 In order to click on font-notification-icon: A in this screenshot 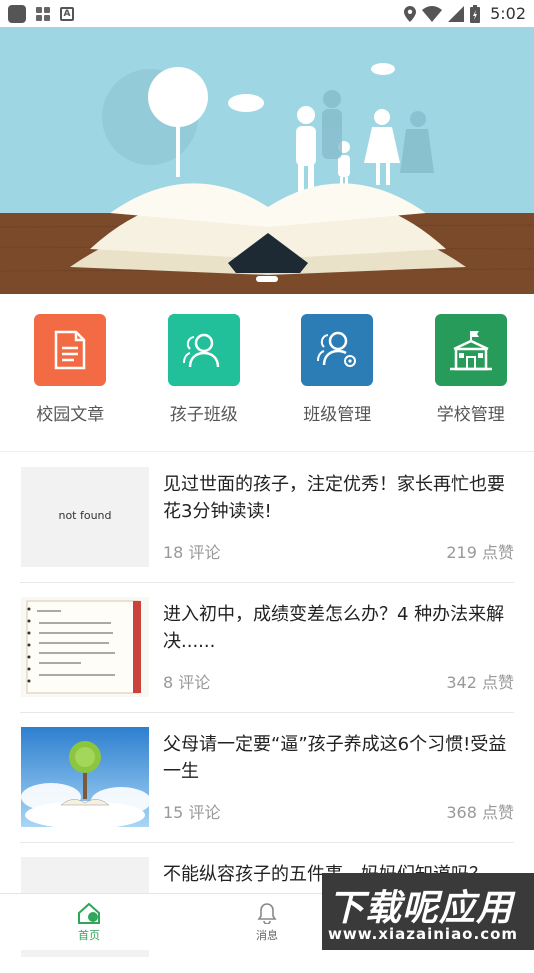, I will do `click(67, 14)`.